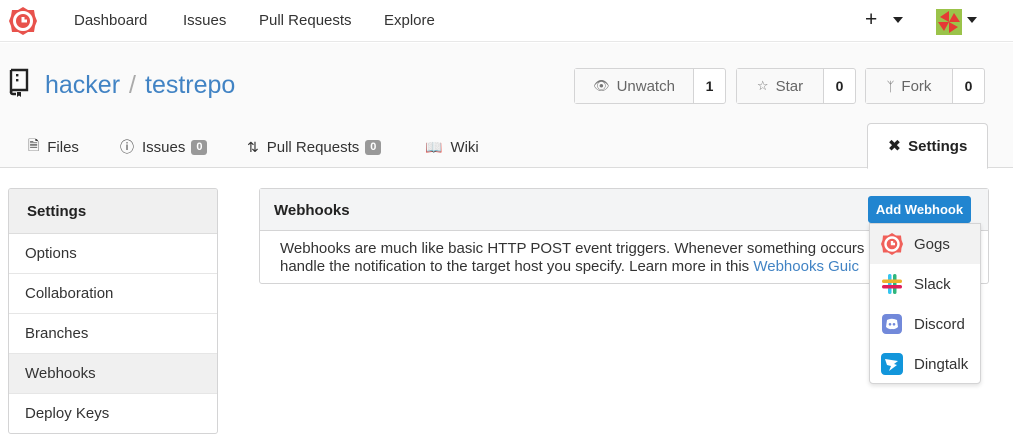 The image size is (1013, 443). Describe the element at coordinates (894, 146) in the screenshot. I see `tools-icon: ✖` at that location.